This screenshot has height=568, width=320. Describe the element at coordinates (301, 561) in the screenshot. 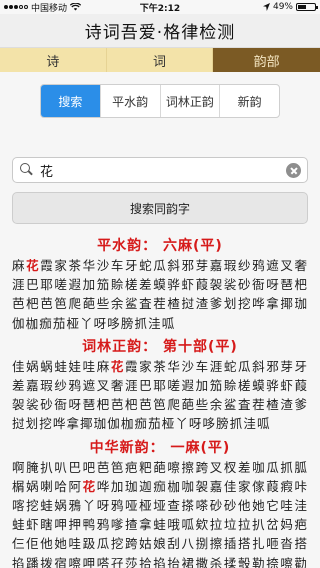

I see `rhyme-char: 勸` at that location.